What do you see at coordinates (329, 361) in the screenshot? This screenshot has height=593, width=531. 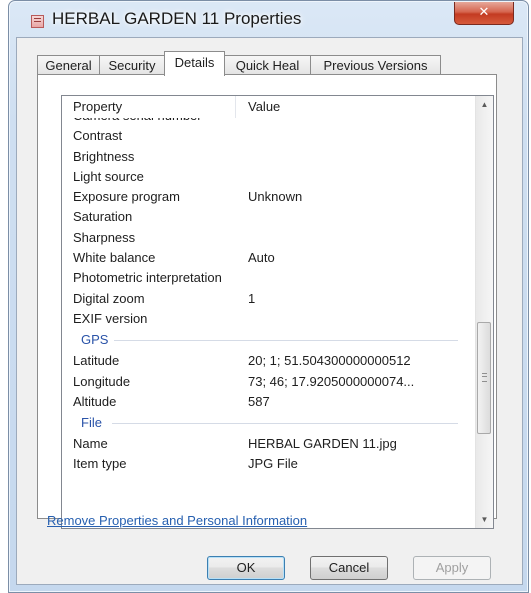 I see `property-value: 20; 1; 51.504300000000512` at bounding box center [329, 361].